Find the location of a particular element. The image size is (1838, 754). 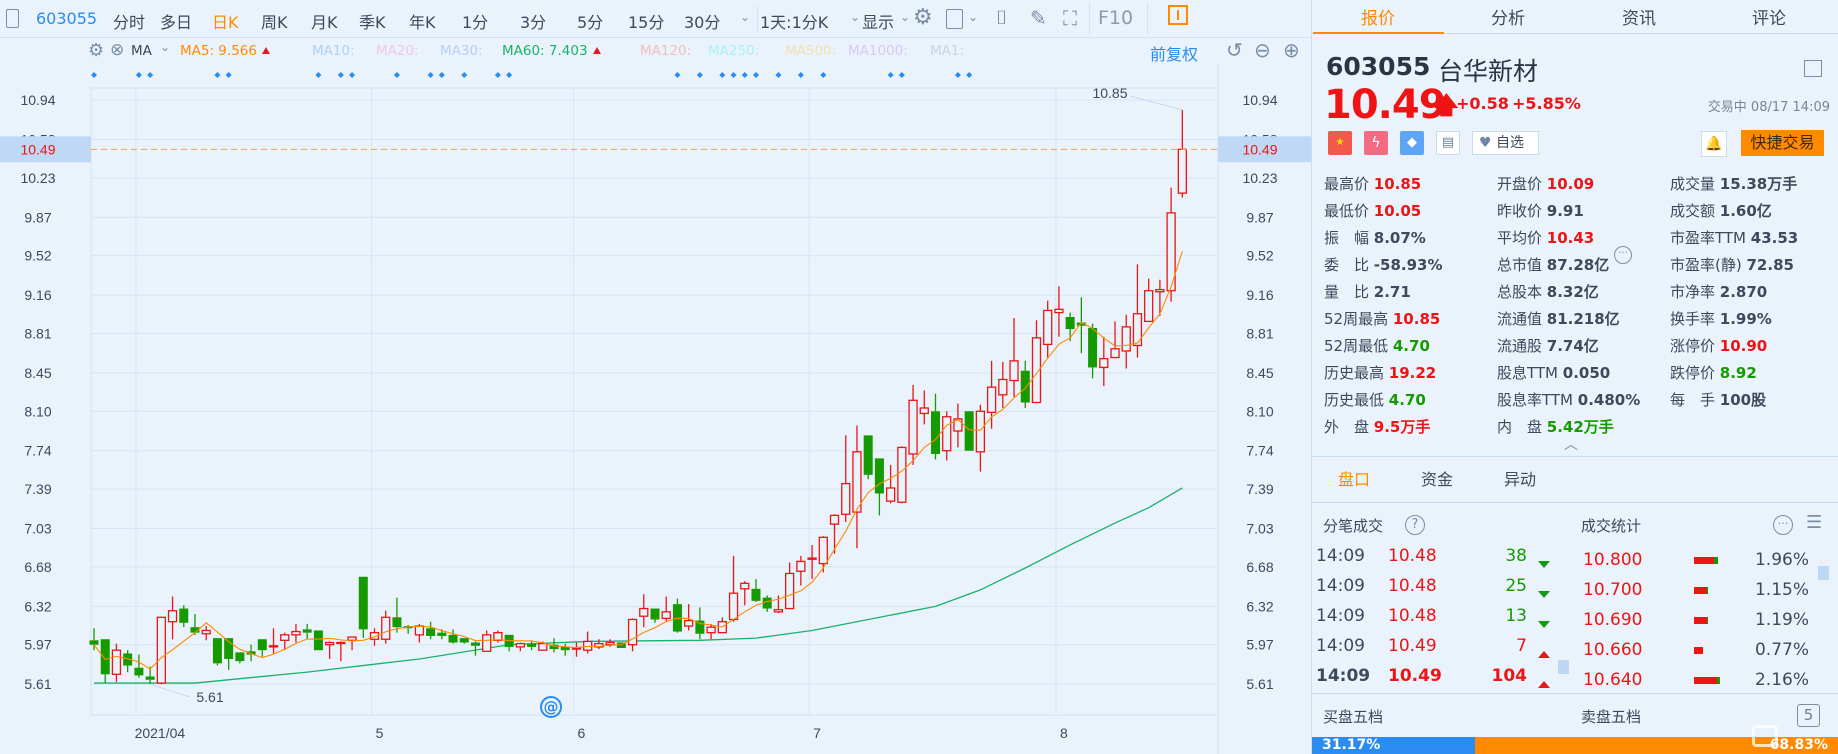

stat-item: 流通值 81.218亿 is located at coordinates (1558, 318).